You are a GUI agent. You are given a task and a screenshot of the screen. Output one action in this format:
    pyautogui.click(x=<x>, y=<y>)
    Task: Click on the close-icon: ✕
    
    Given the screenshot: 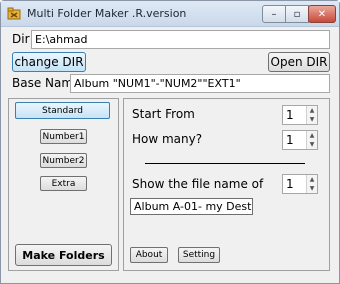 What is the action you would take?
    pyautogui.click(x=322, y=14)
    